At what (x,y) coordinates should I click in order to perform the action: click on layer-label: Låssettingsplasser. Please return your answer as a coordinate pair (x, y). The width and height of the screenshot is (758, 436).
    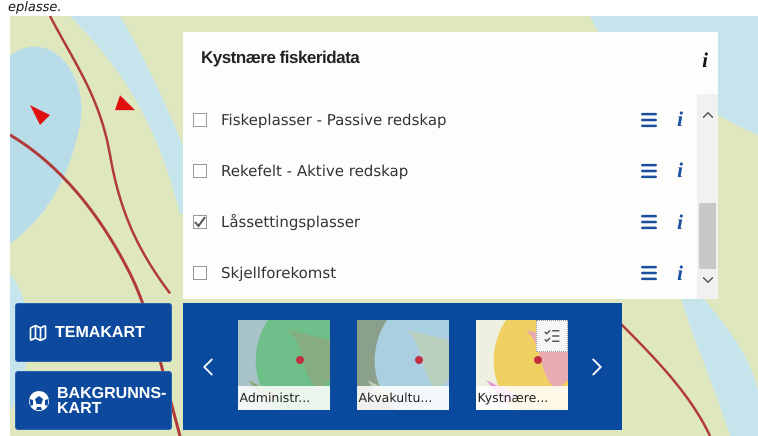
    Looking at the image, I should click on (291, 222).